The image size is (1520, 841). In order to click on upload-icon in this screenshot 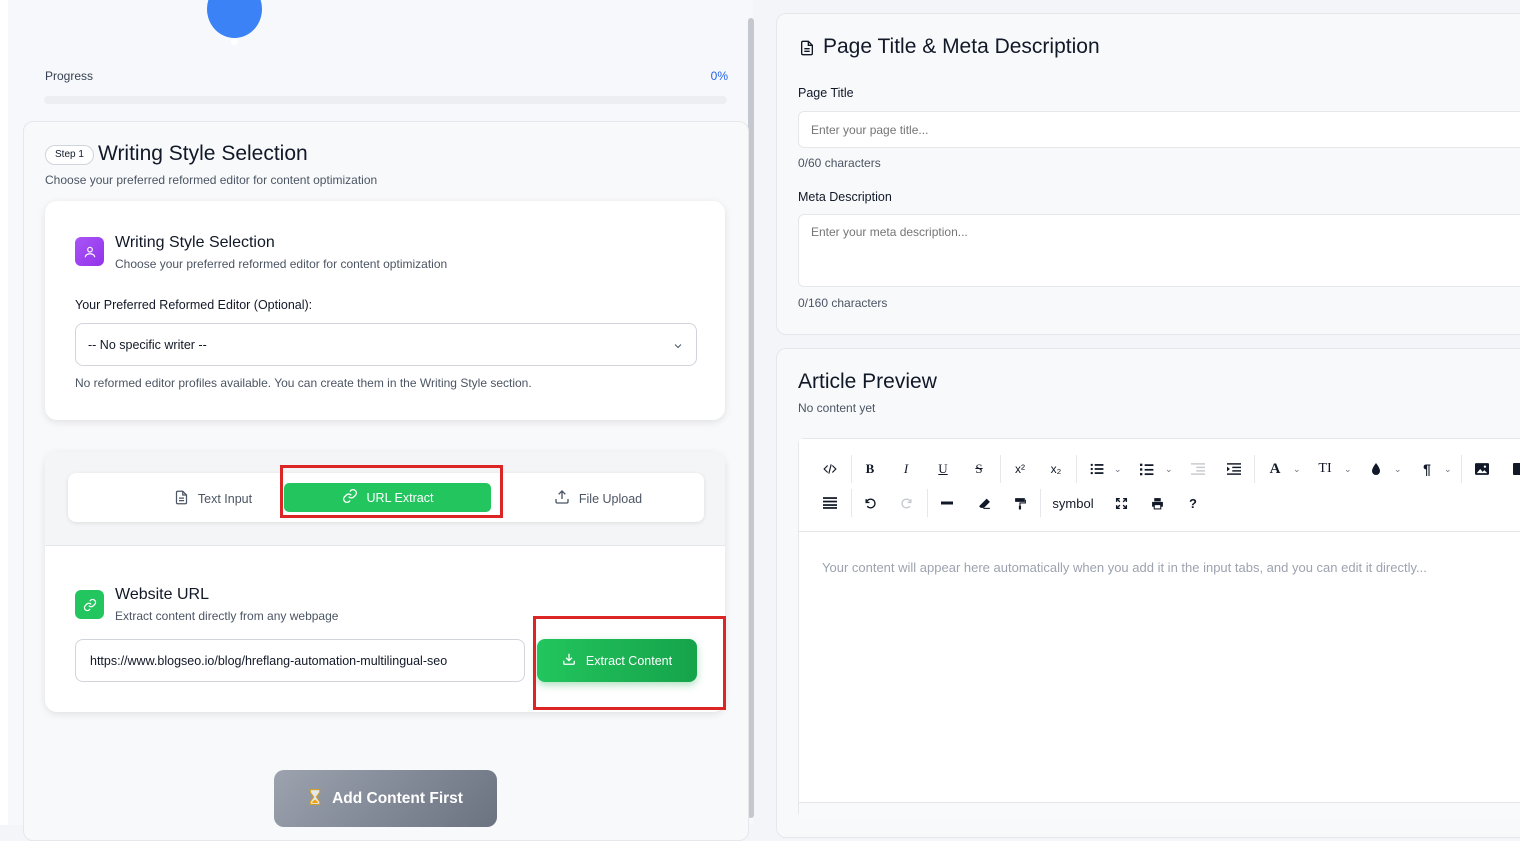, I will do `click(562, 498)`.